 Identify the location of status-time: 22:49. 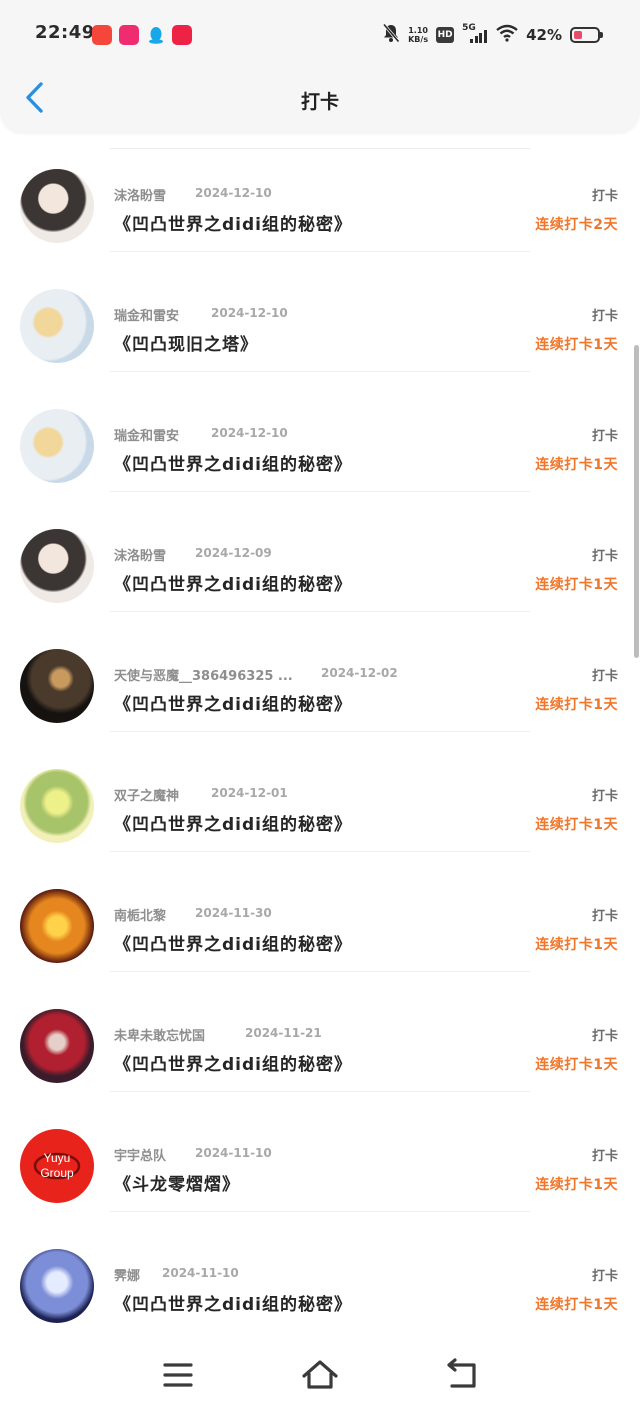
(65, 32).